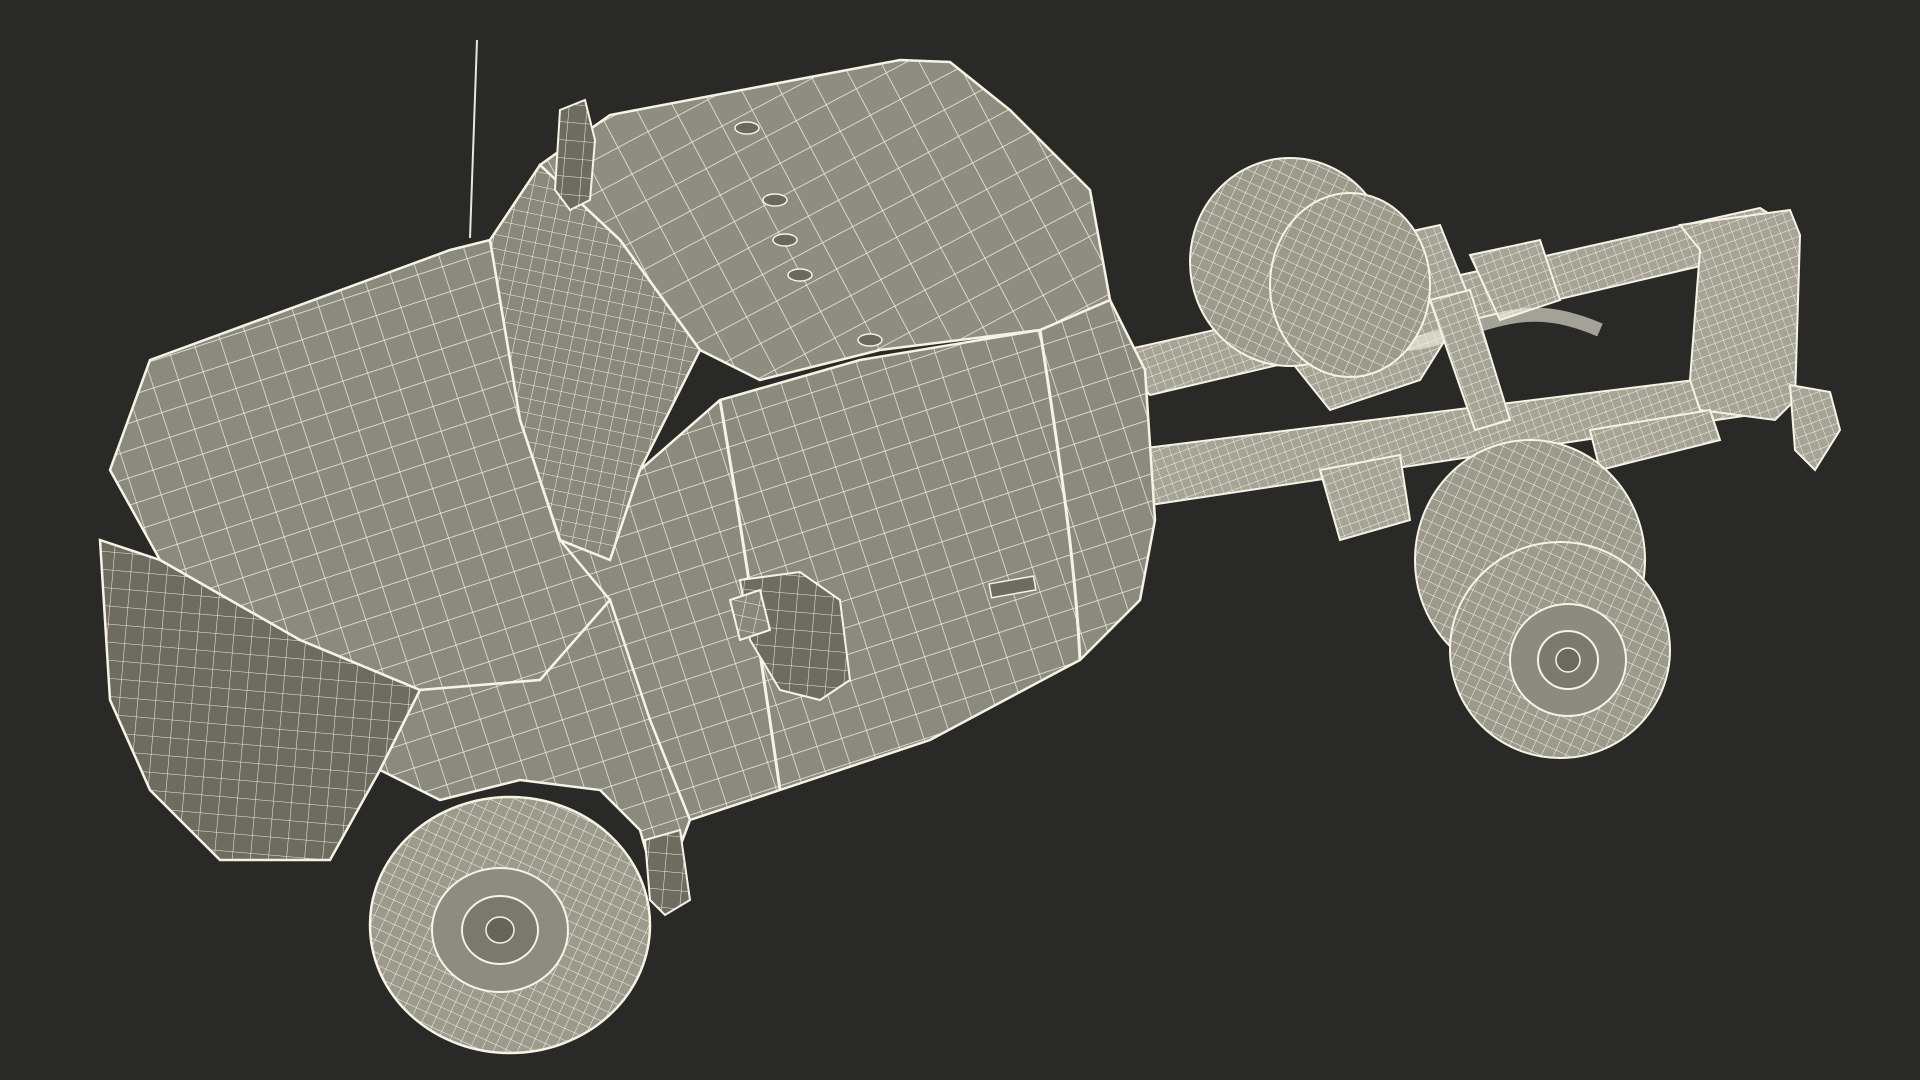  Describe the element at coordinates (473, 139) in the screenshot. I see `antenna` at that location.